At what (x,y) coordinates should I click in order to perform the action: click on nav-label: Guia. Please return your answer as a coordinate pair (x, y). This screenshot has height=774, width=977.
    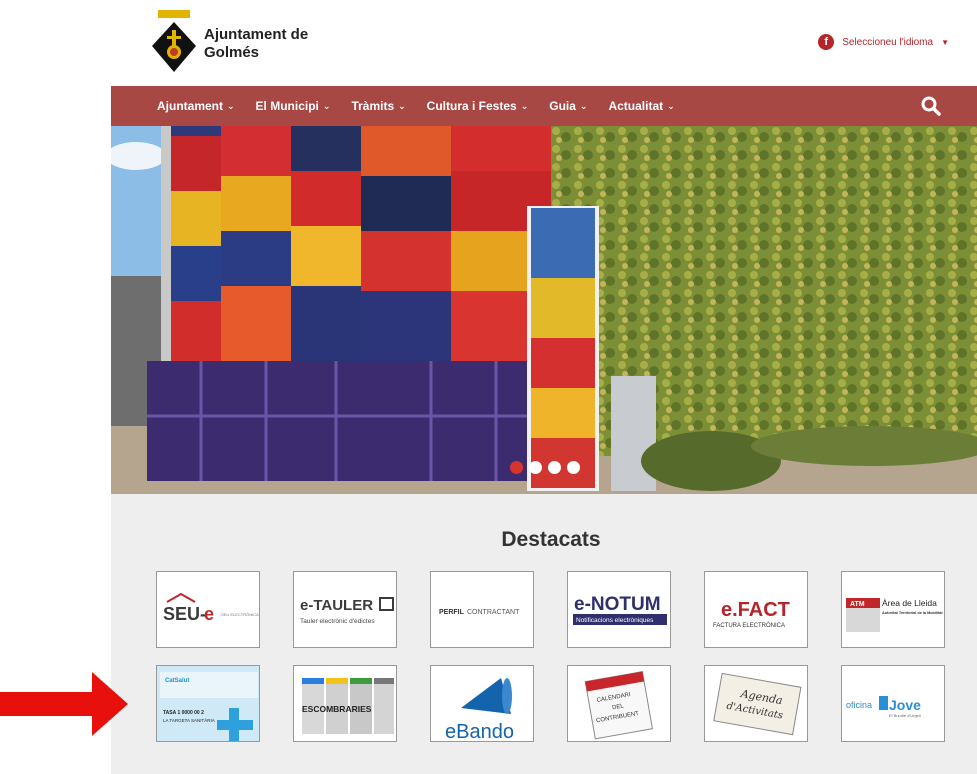
    Looking at the image, I should click on (562, 106).